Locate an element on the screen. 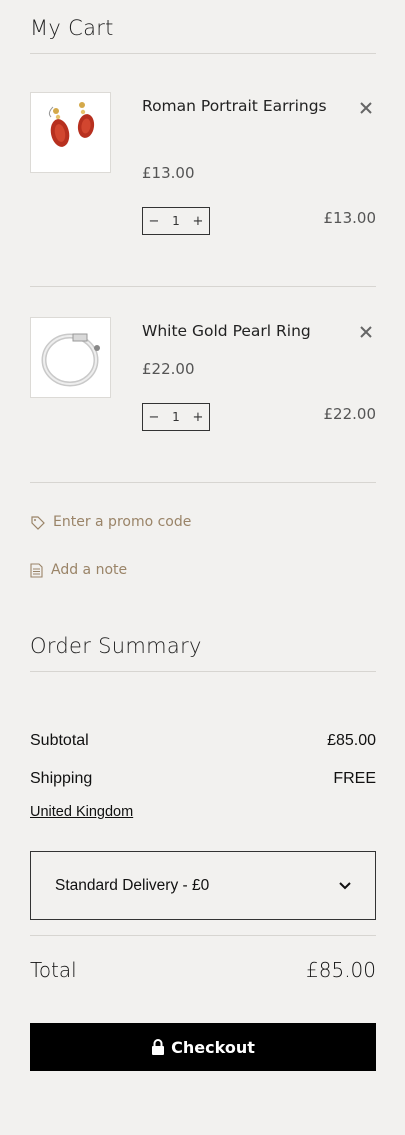 The image size is (405, 1135). shipping-row: Shipping FREE is located at coordinates (203, 779).